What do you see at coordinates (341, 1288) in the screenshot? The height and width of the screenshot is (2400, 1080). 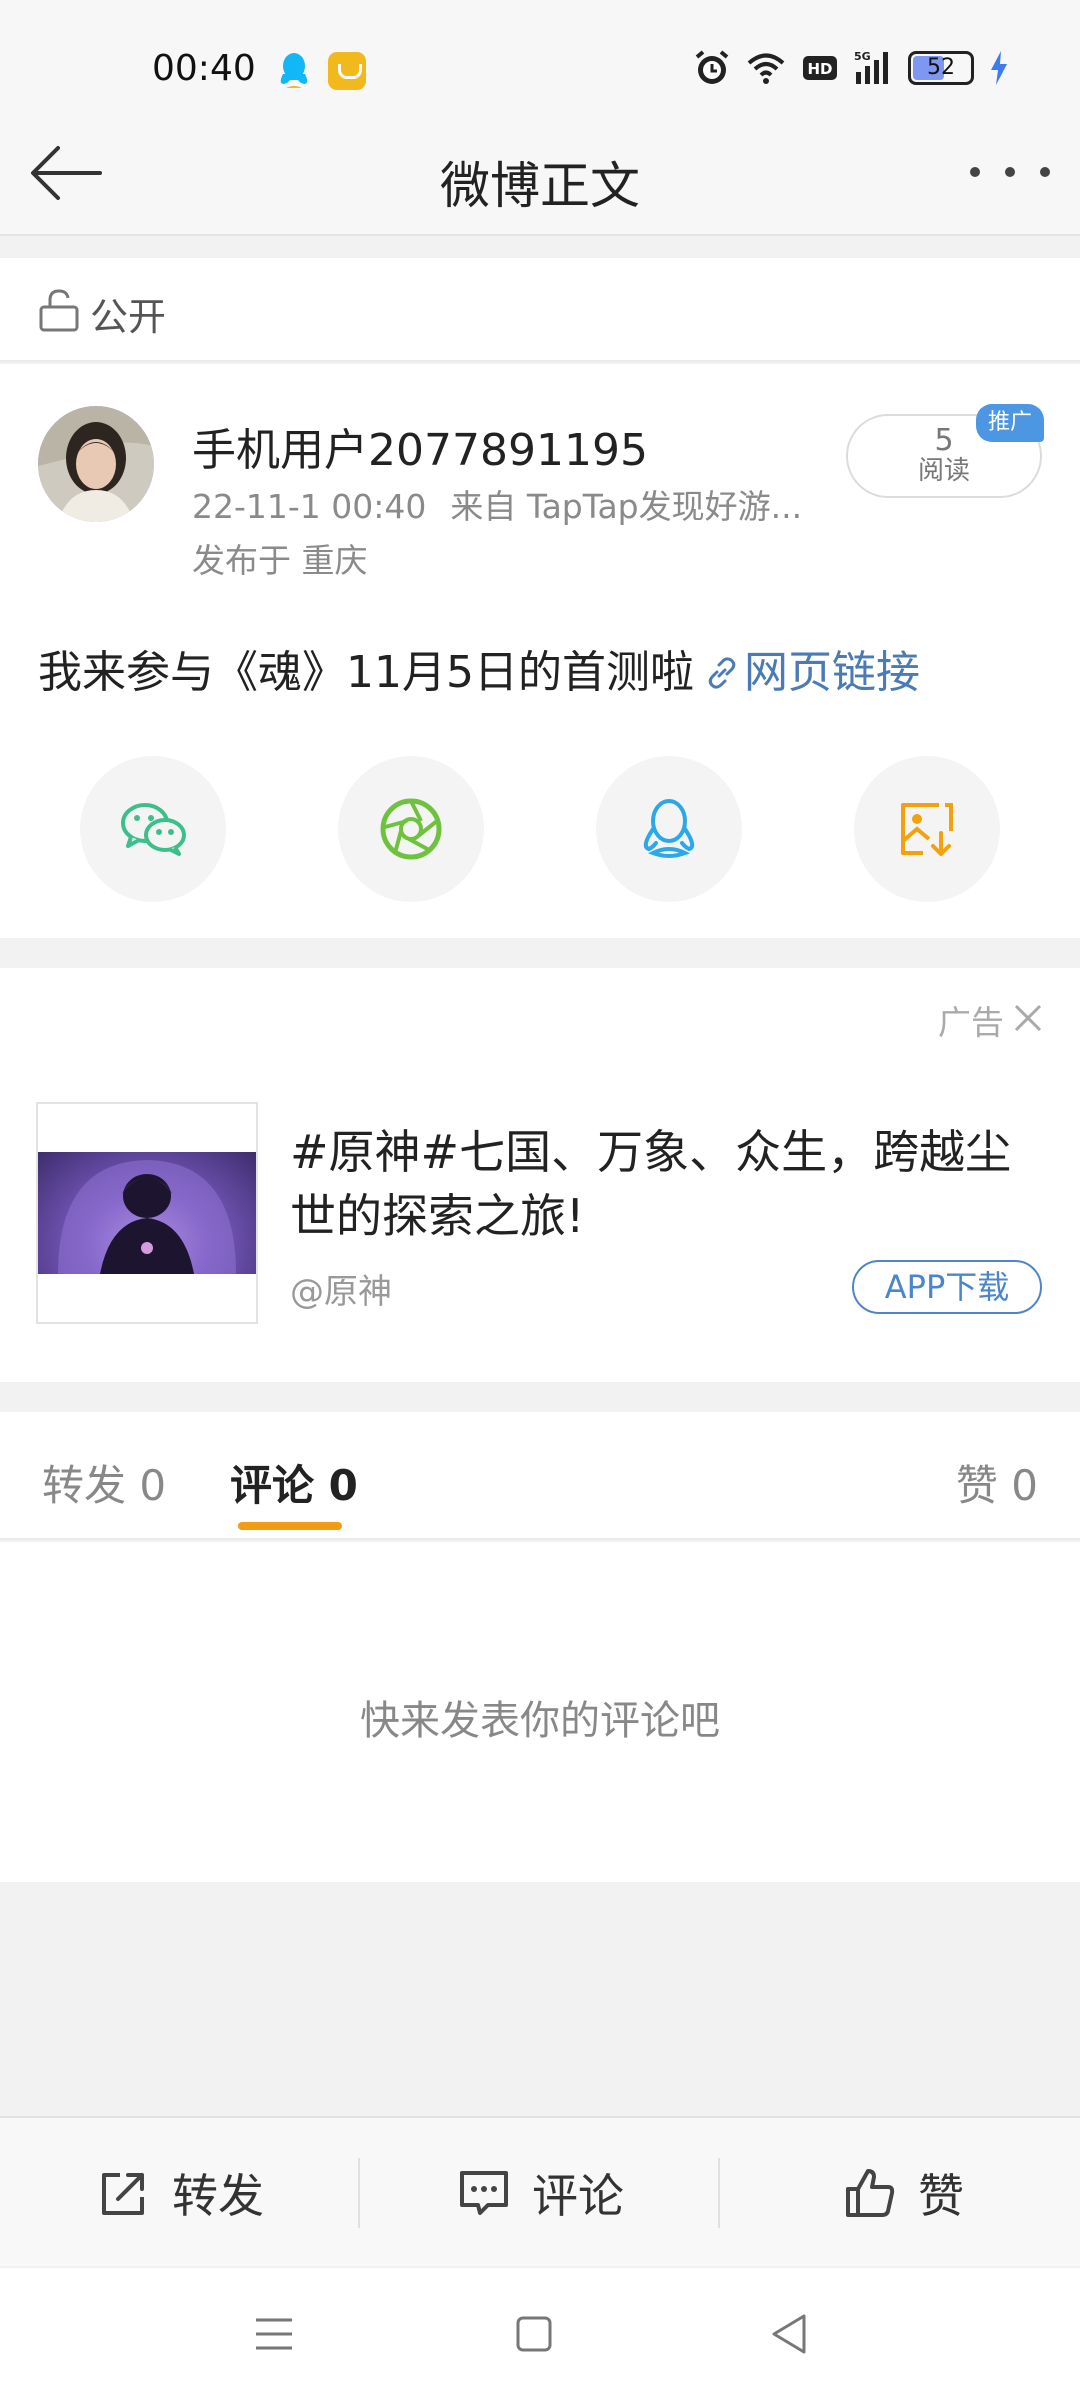 I see `ad-handle: @原神` at bounding box center [341, 1288].